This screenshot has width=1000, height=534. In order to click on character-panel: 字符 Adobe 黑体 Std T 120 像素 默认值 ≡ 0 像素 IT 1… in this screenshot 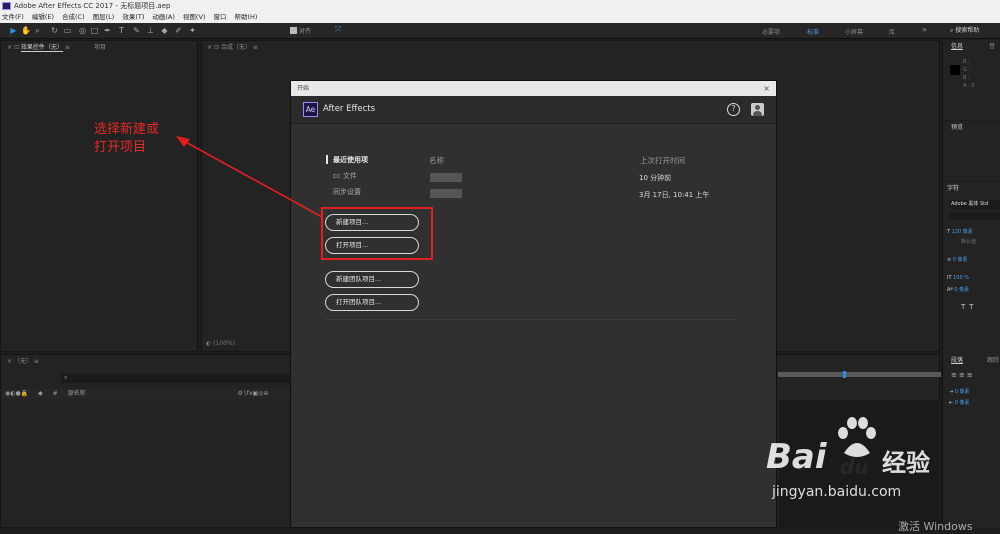, I will do `click(971, 268)`.